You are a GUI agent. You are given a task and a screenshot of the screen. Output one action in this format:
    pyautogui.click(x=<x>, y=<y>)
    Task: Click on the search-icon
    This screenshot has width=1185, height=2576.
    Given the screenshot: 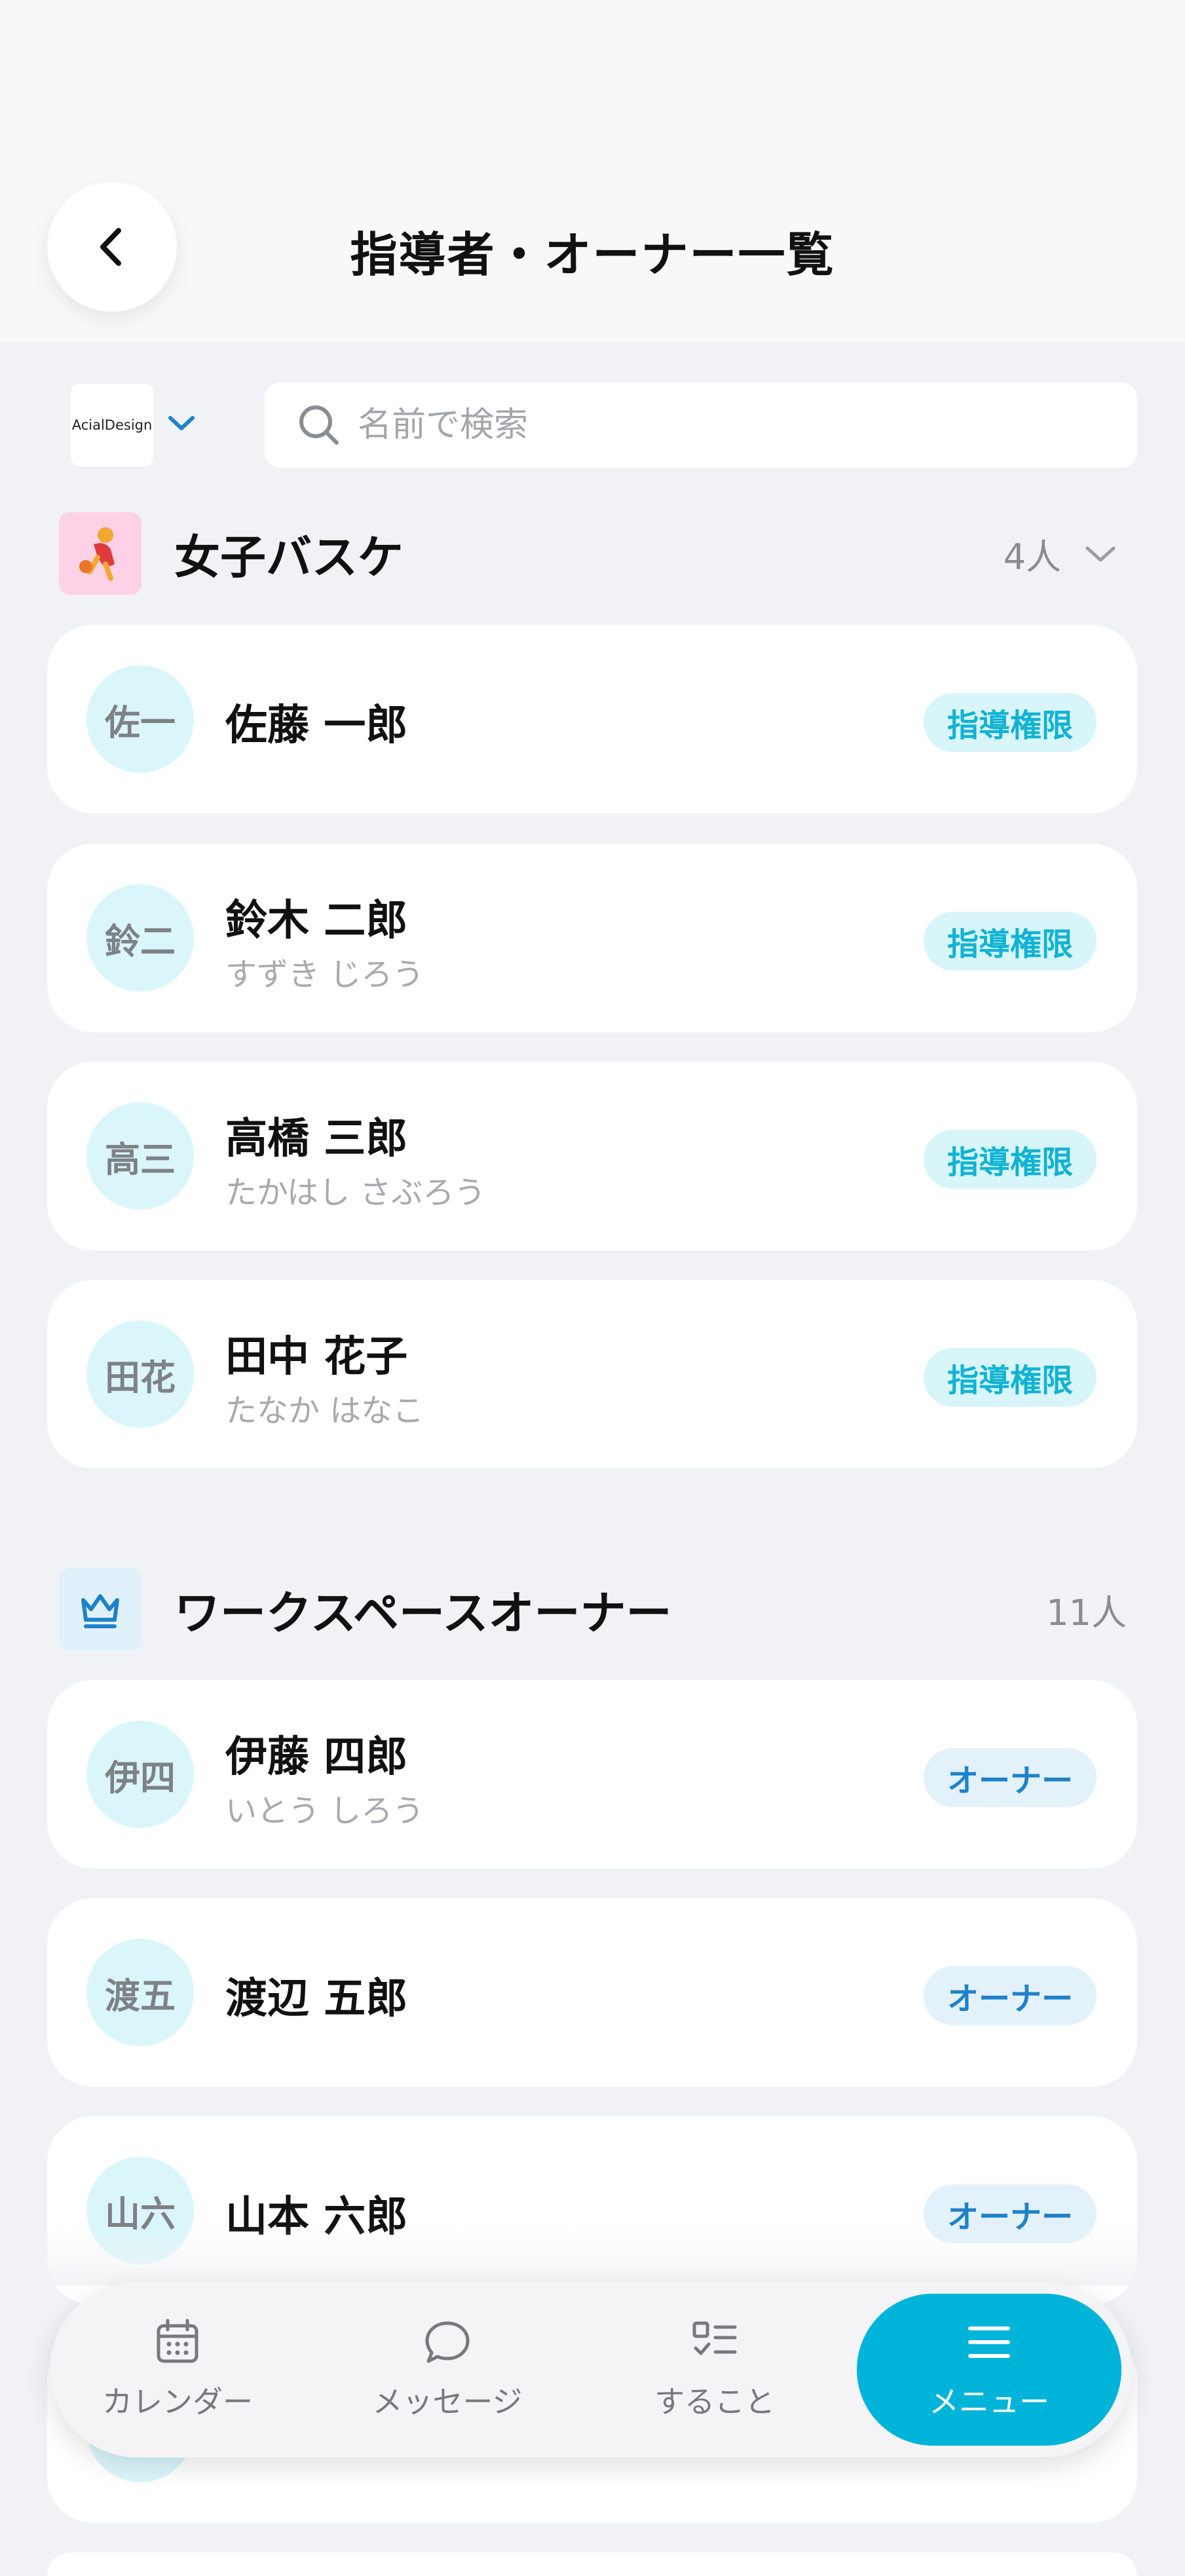 What is the action you would take?
    pyautogui.click(x=319, y=425)
    